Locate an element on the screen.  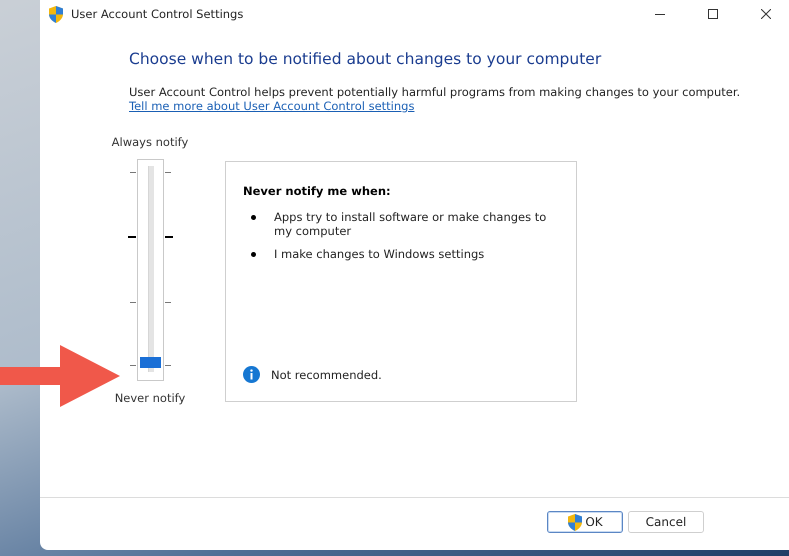
panel-title: Never notify me when: is located at coordinates (317, 191).